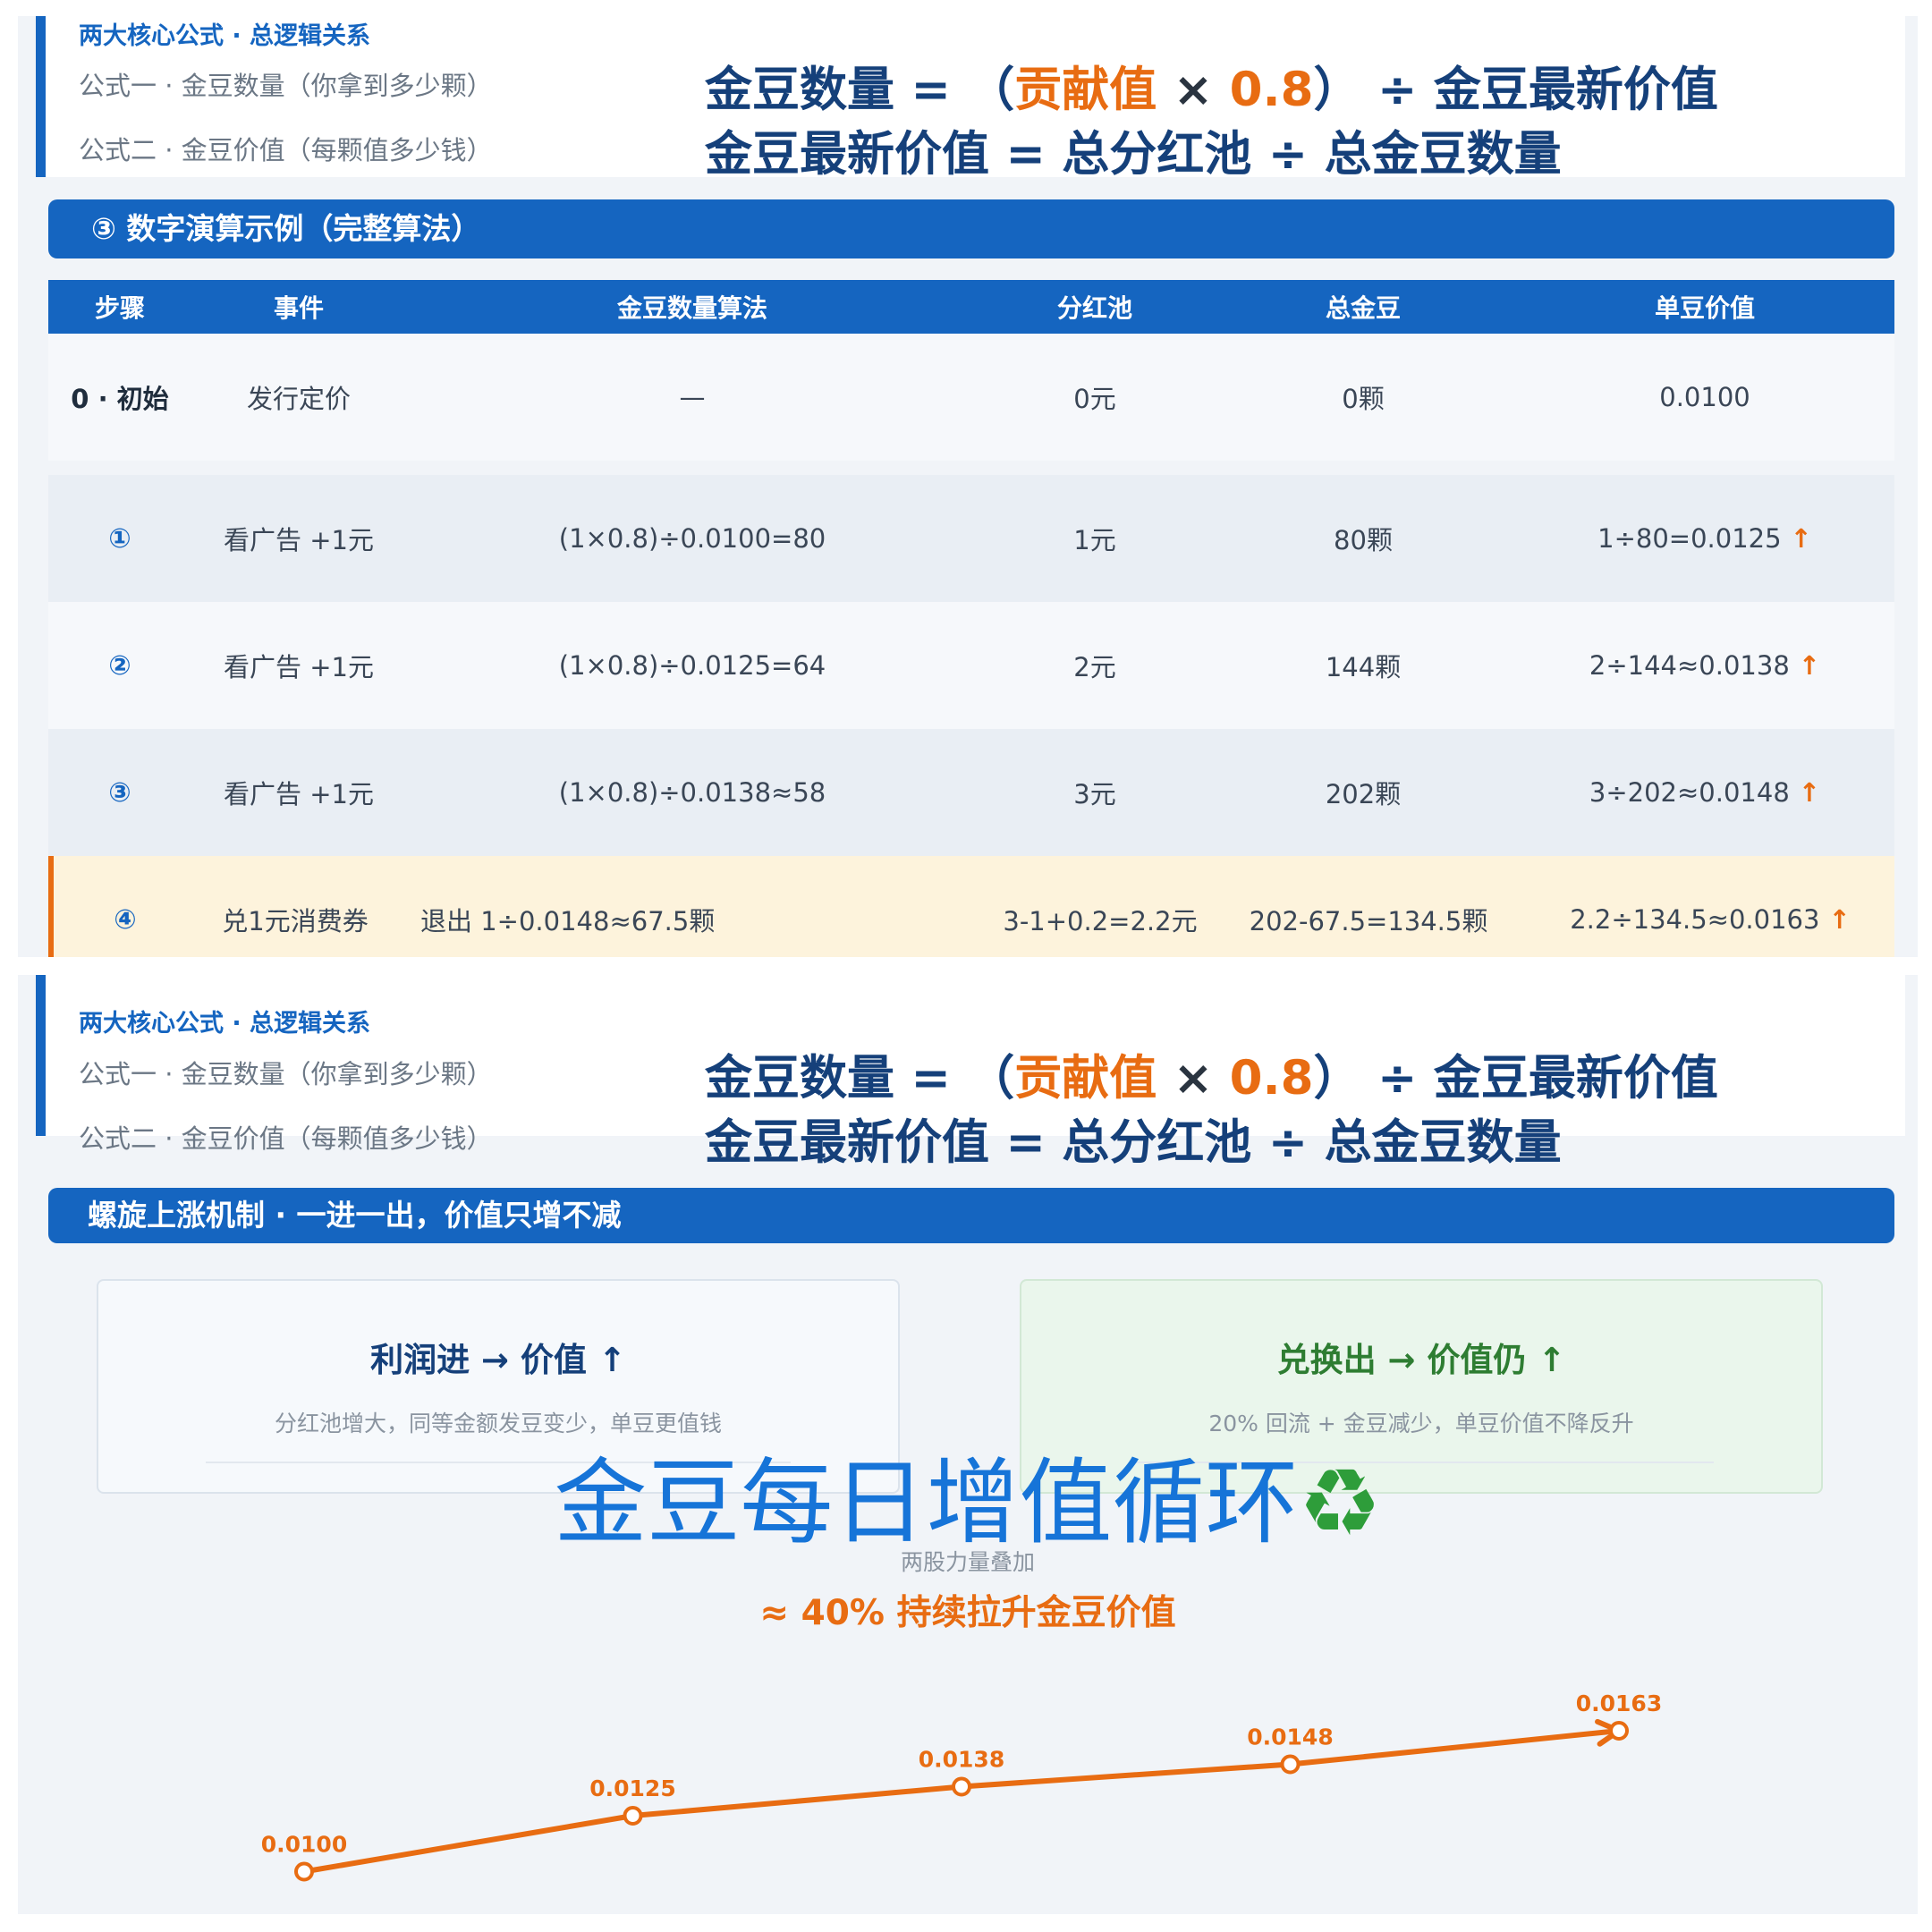 This screenshot has width=1932, height=1932. Describe the element at coordinates (119, 665) in the screenshot. I see `row-step: ②` at that location.